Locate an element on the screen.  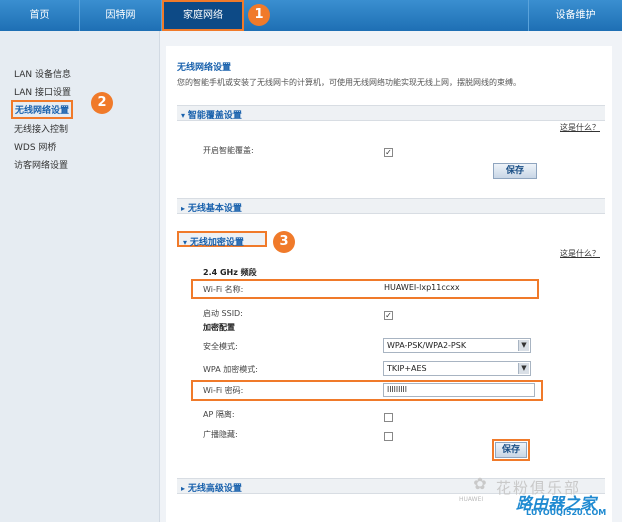
section-wireless-encryption: 无线加密设置 is located at coordinates (222, 239).